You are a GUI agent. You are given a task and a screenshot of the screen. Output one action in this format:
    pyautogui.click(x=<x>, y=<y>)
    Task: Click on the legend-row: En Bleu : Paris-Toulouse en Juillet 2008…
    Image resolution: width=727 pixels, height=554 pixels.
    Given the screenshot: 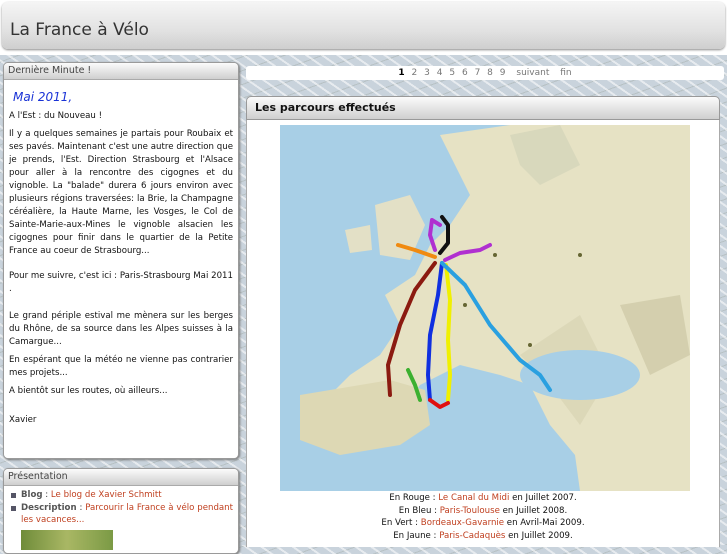 What is the action you would take?
    pyautogui.click(x=483, y=511)
    